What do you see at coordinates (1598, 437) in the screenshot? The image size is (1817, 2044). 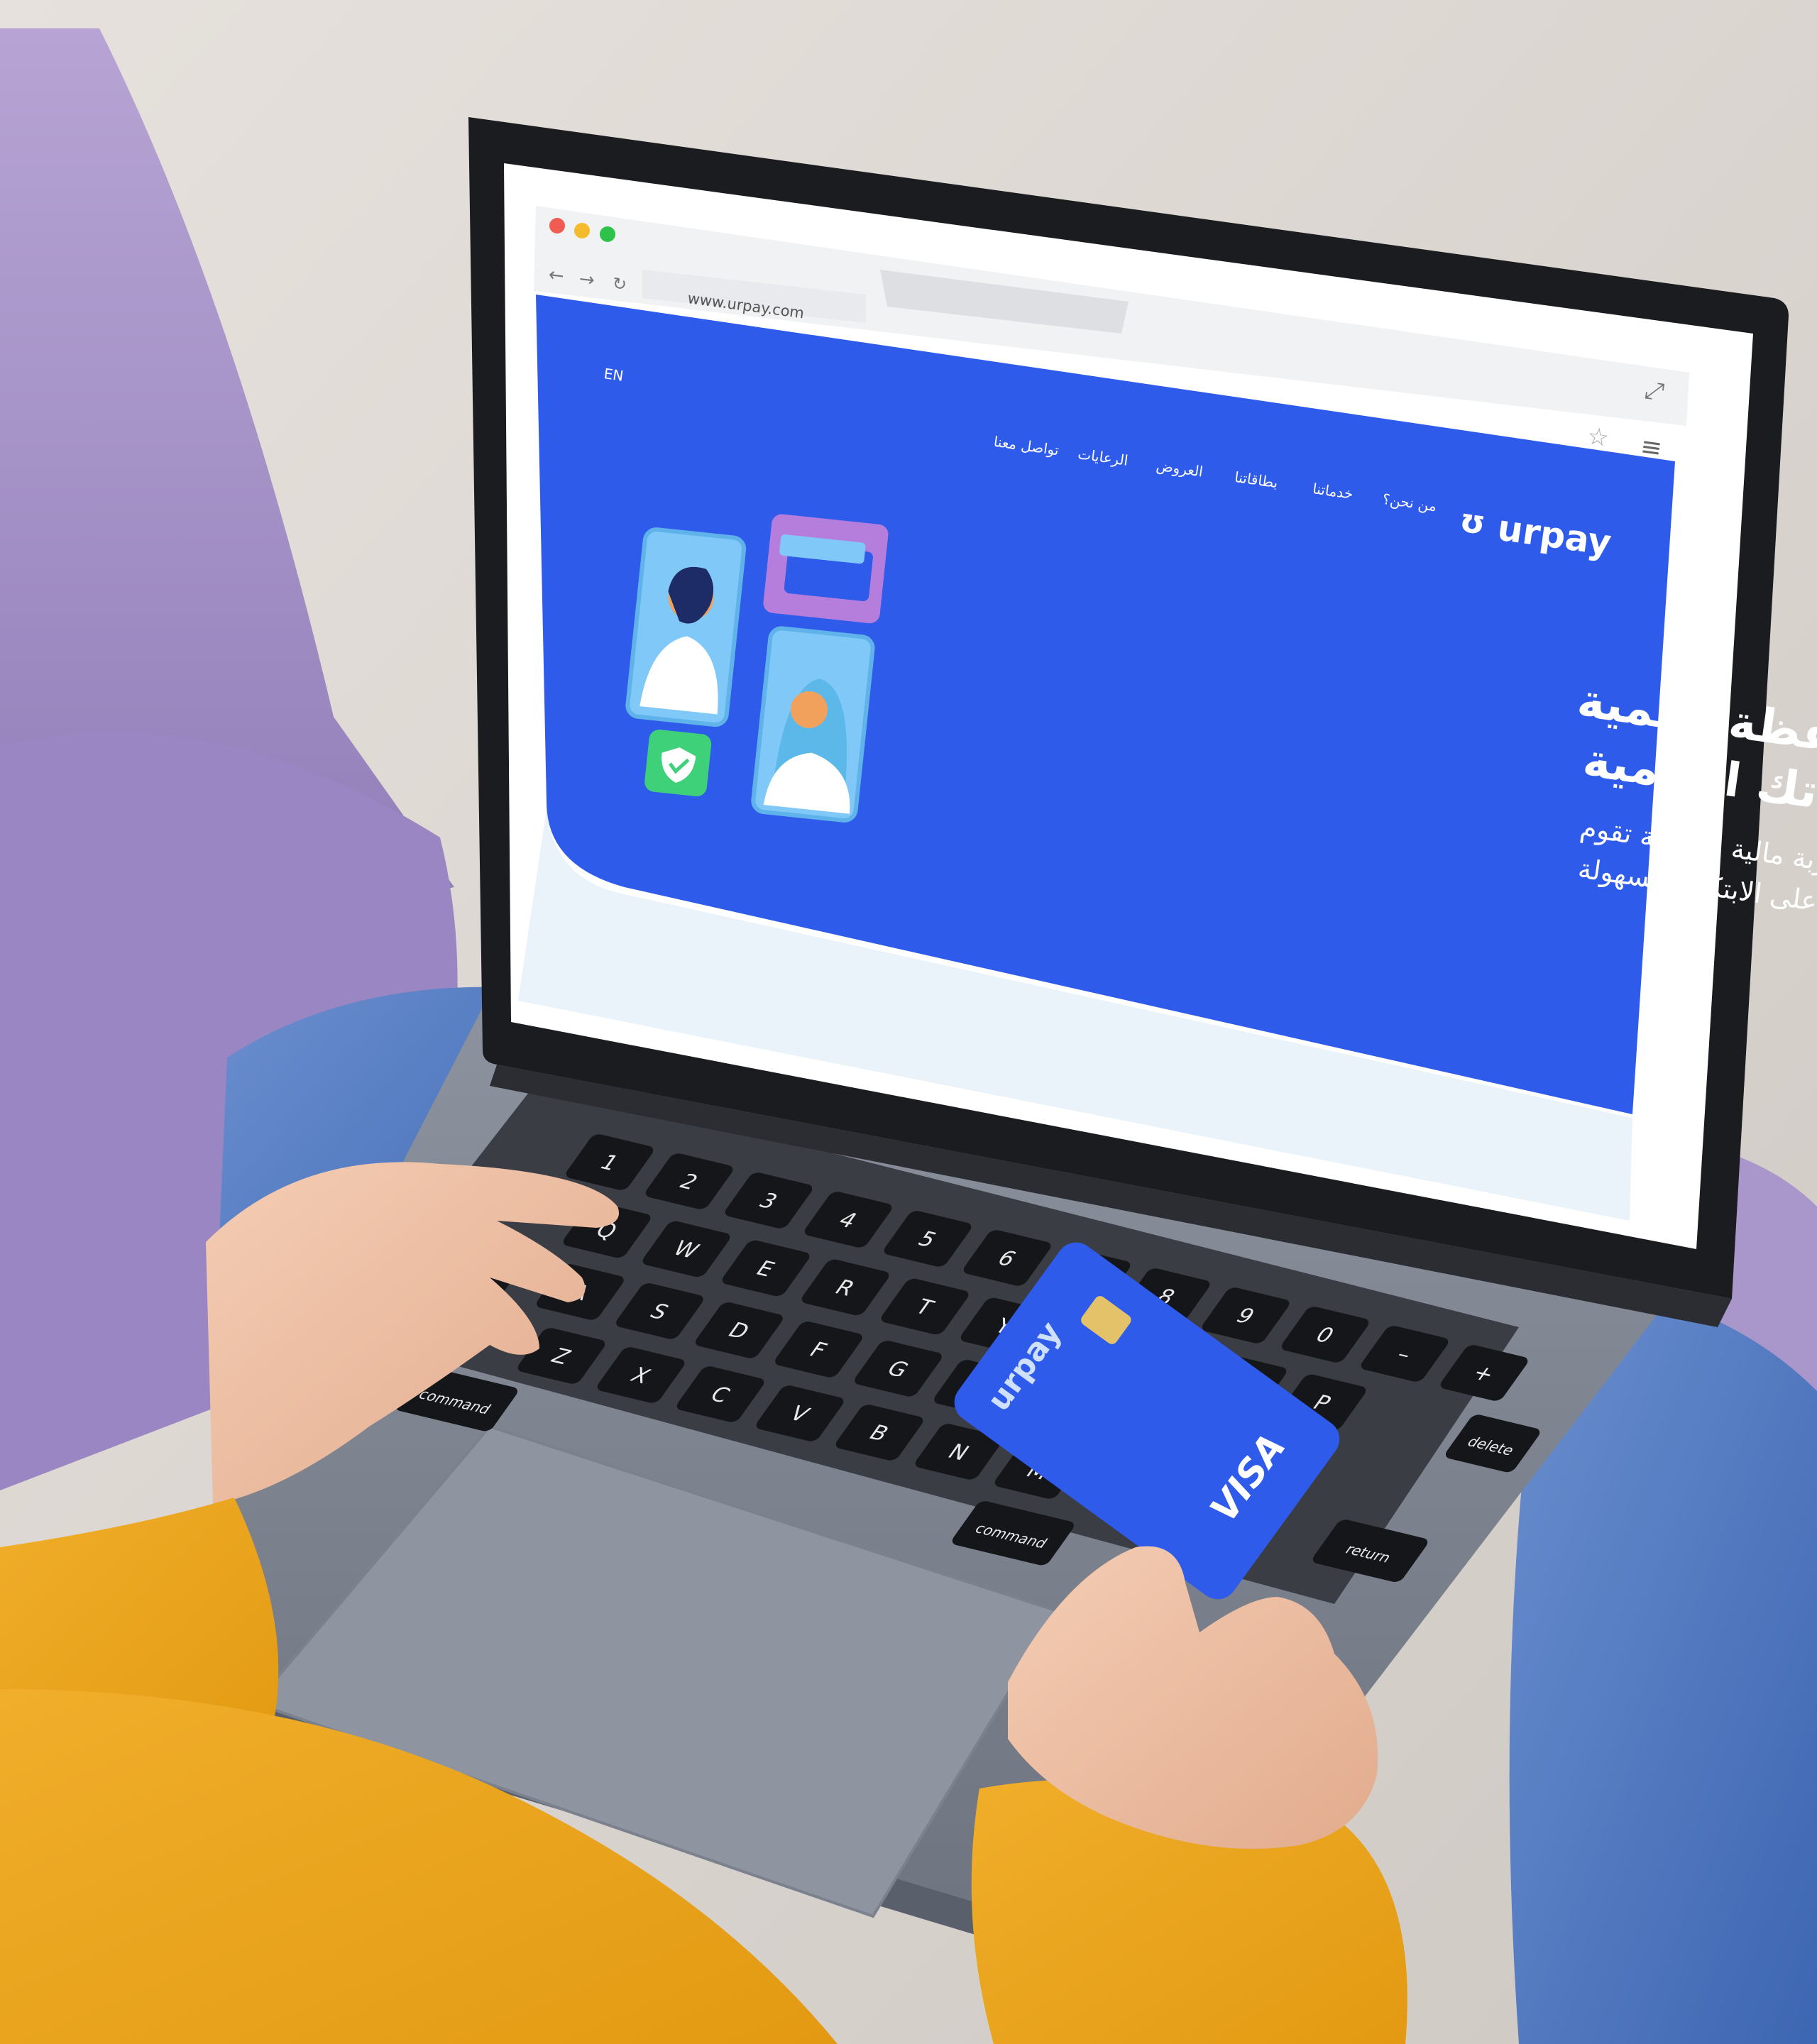 I see `bookmark-star-icon: ☆` at bounding box center [1598, 437].